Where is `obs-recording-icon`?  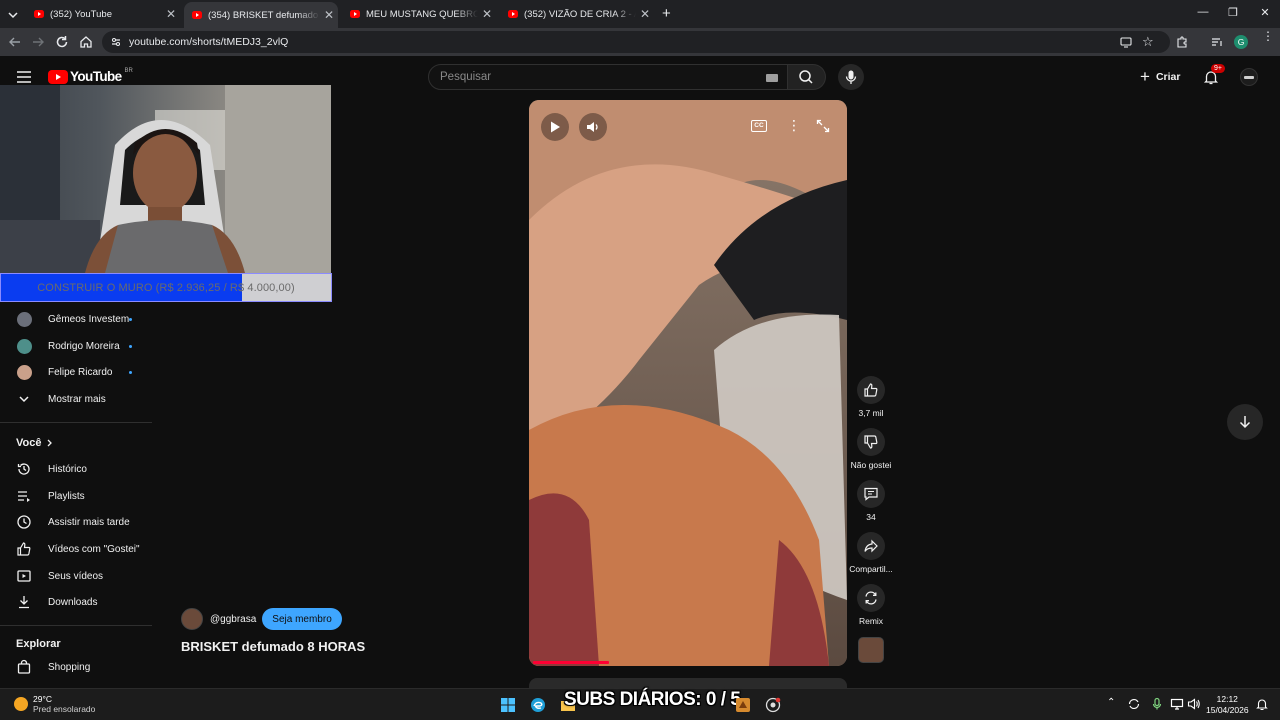 obs-recording-icon is located at coordinates (773, 705).